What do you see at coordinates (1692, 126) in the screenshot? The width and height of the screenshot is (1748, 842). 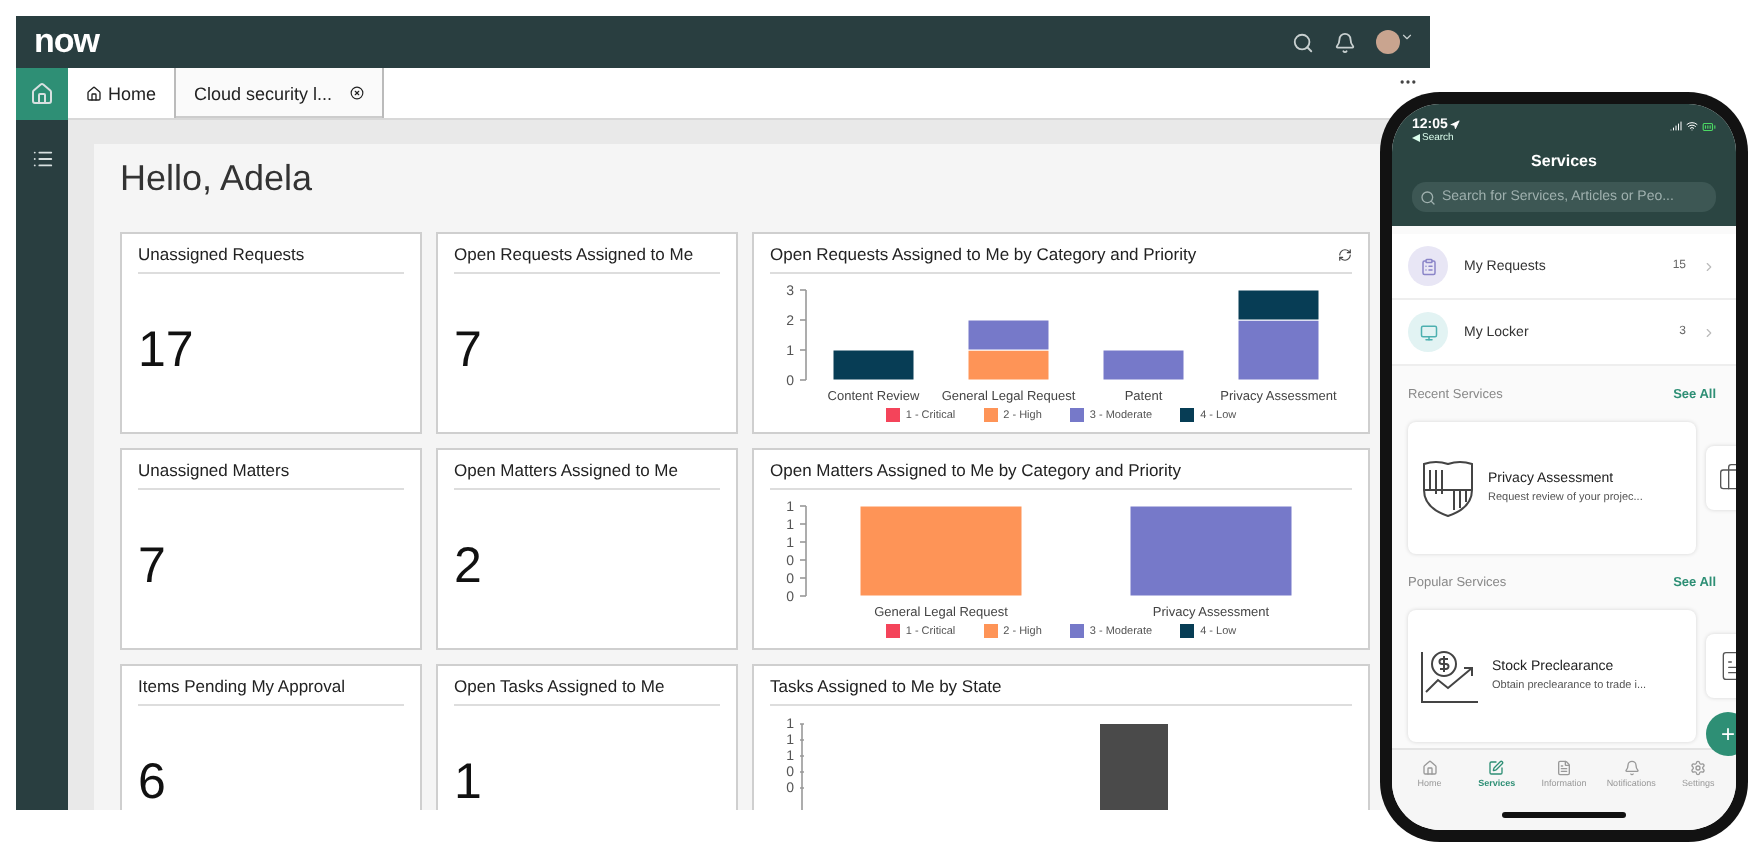 I see `wifi-icon` at bounding box center [1692, 126].